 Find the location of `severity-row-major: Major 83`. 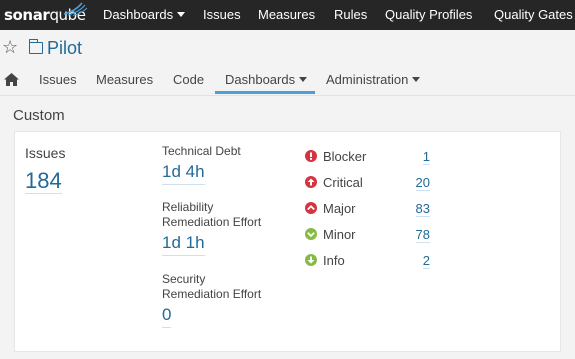

severity-row-major: Major 83 is located at coordinates (367, 209).